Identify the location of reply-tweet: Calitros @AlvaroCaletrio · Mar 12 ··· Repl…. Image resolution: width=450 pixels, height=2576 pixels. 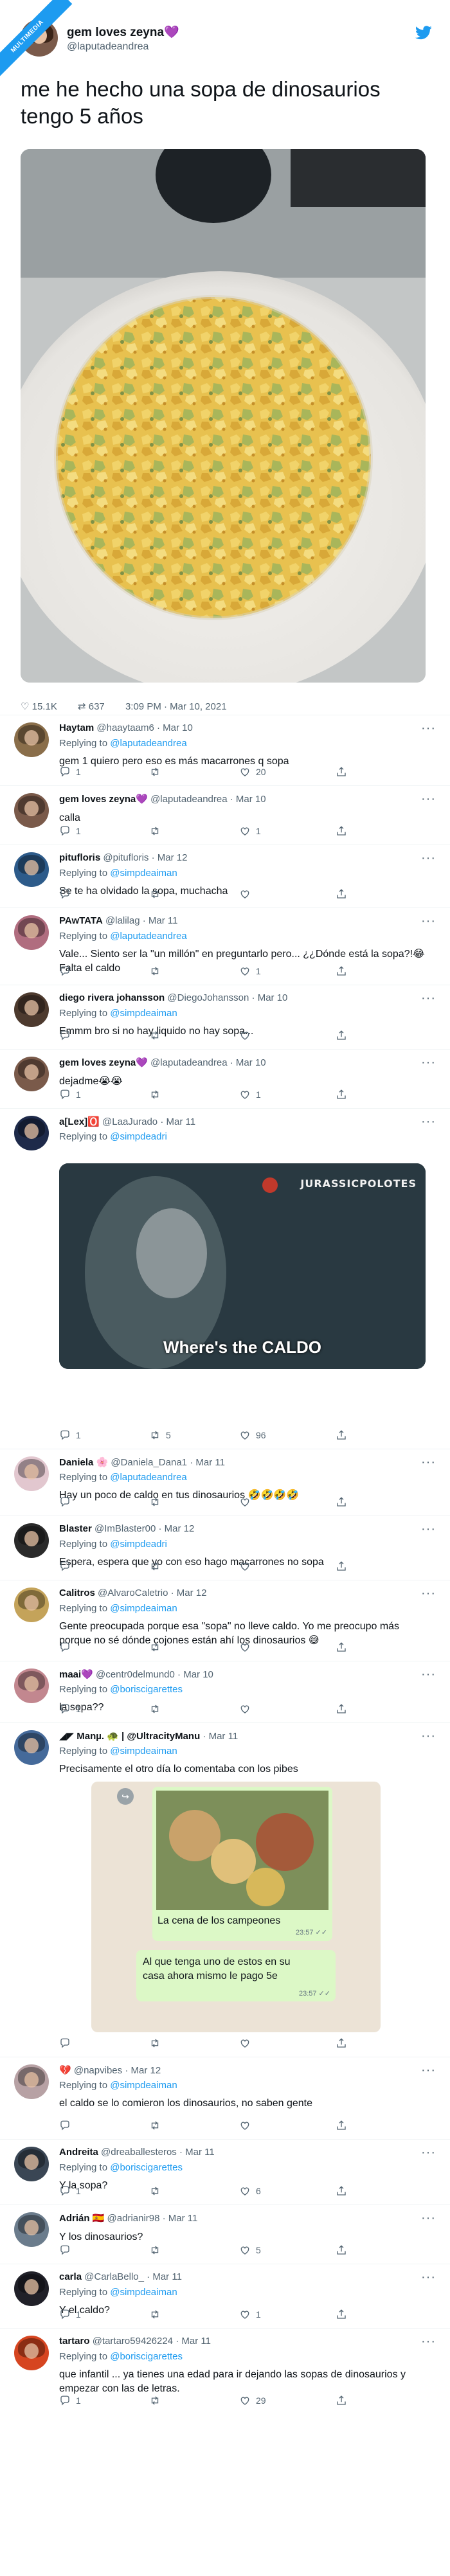
(225, 1620).